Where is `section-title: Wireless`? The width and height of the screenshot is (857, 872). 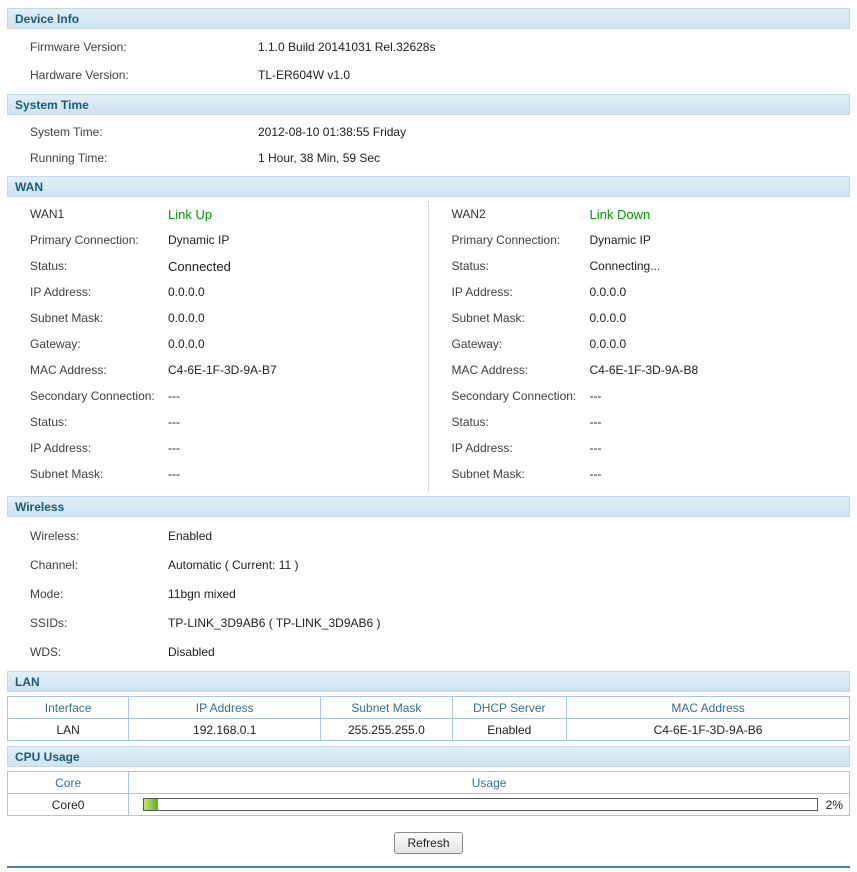
section-title: Wireless is located at coordinates (40, 507).